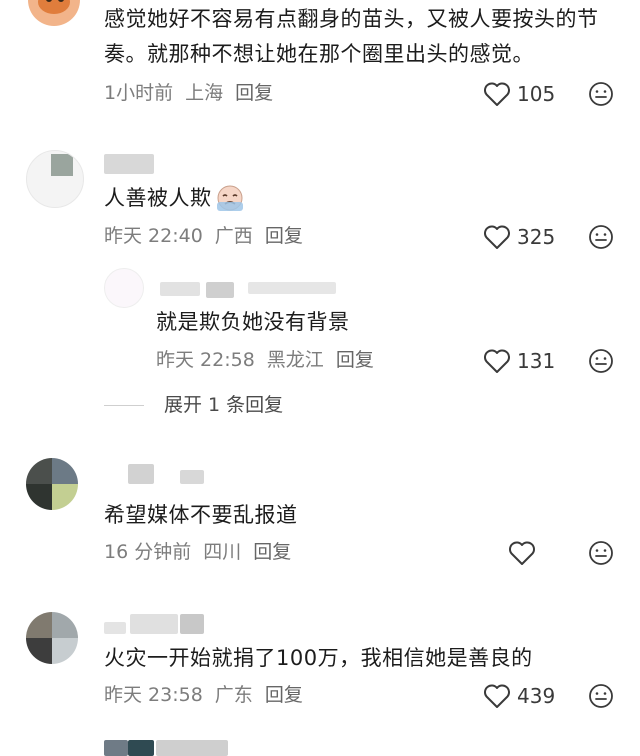  What do you see at coordinates (536, 94) in the screenshot?
I see `like-count: 105` at bounding box center [536, 94].